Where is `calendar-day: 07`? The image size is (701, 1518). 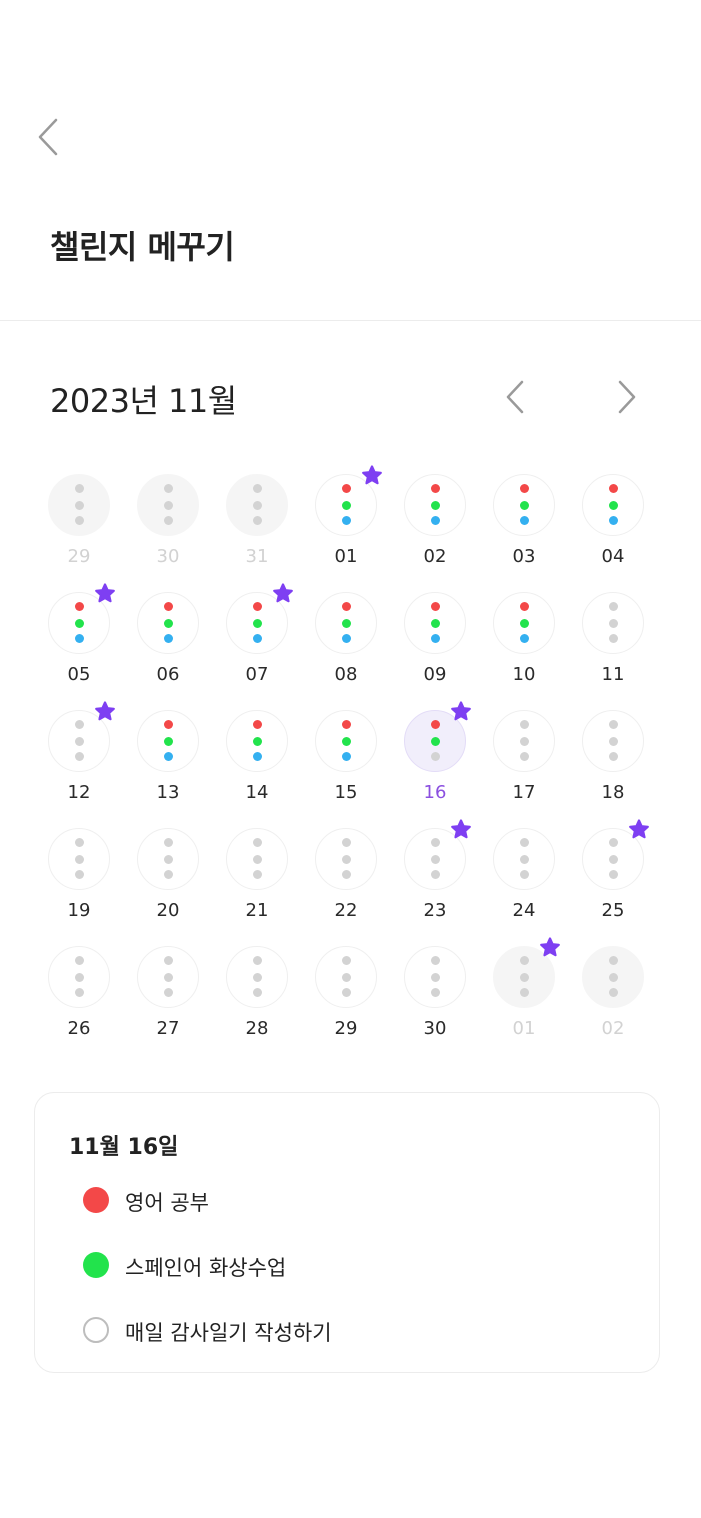 calendar-day: 07 is located at coordinates (257, 642).